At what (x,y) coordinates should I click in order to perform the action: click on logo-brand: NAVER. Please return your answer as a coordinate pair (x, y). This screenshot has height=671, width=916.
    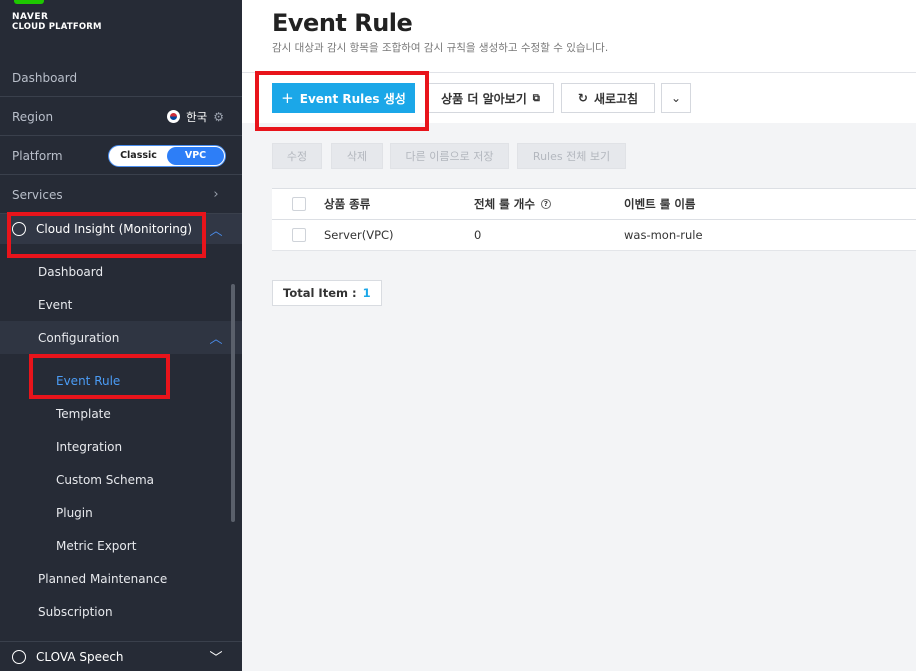
    Looking at the image, I should click on (30, 17).